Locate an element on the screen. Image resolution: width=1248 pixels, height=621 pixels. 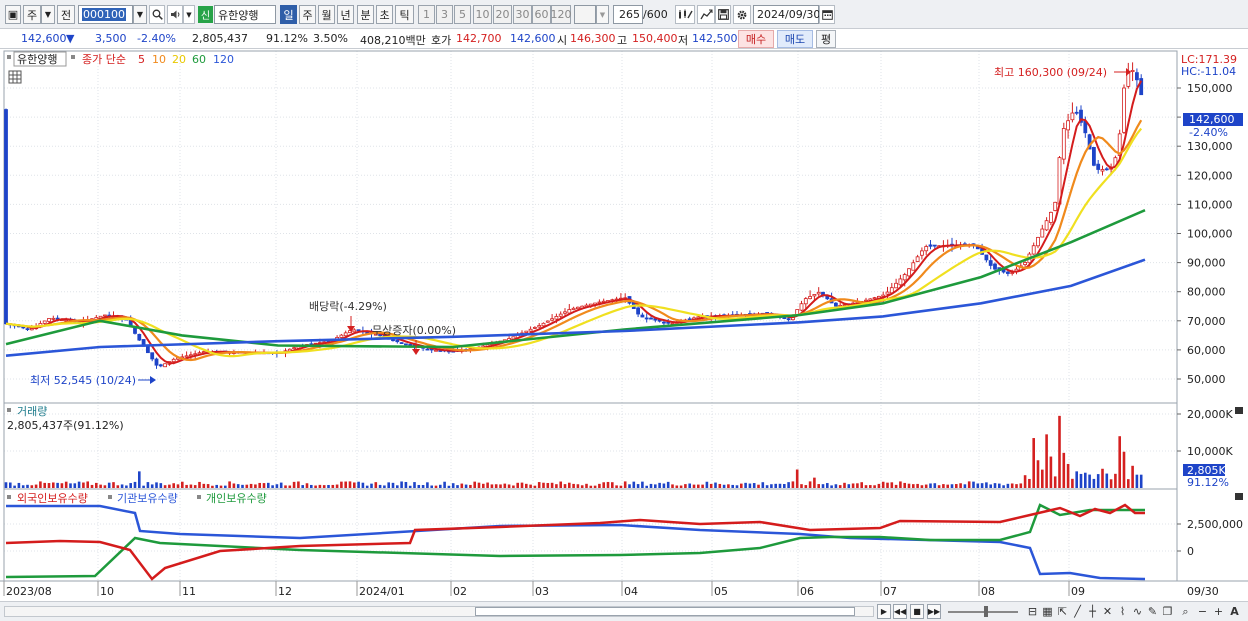
timeframe-week: 주 is located at coordinates (307, 14).